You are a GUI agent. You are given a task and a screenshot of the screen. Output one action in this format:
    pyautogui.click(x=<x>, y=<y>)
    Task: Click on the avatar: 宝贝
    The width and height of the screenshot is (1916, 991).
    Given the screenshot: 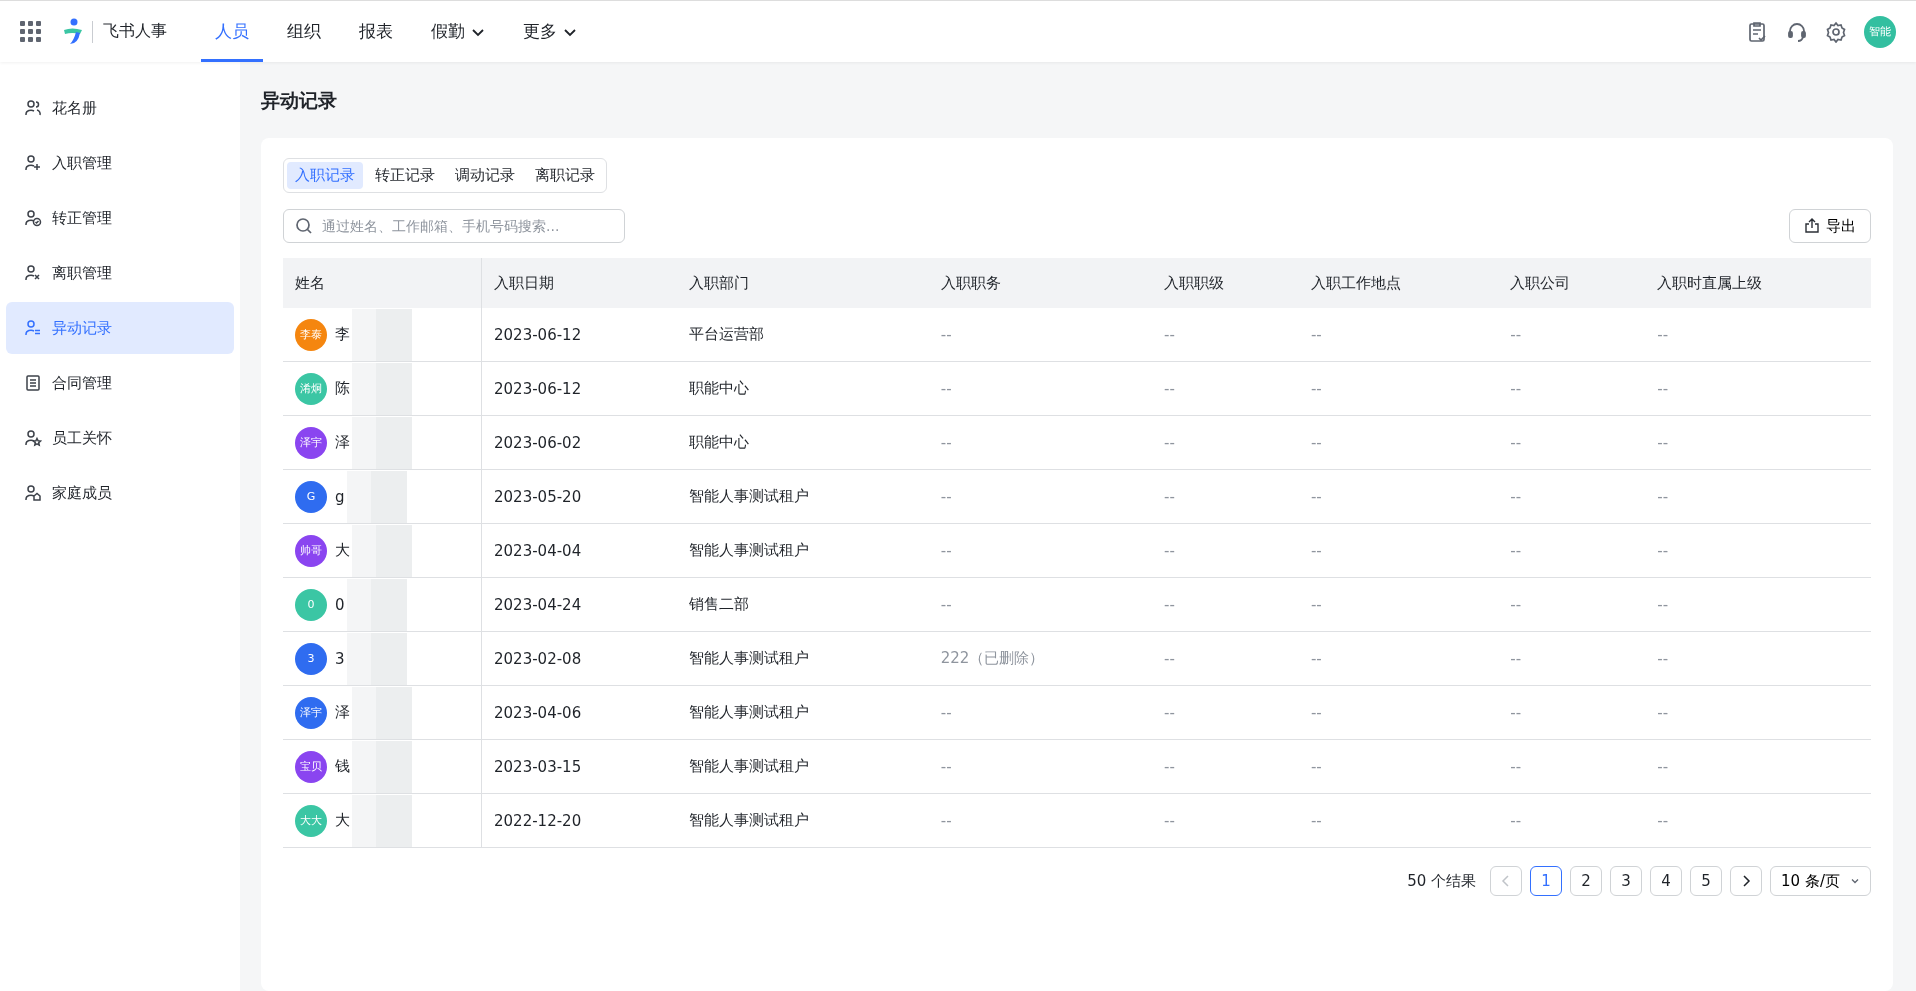 What is the action you would take?
    pyautogui.click(x=311, y=766)
    